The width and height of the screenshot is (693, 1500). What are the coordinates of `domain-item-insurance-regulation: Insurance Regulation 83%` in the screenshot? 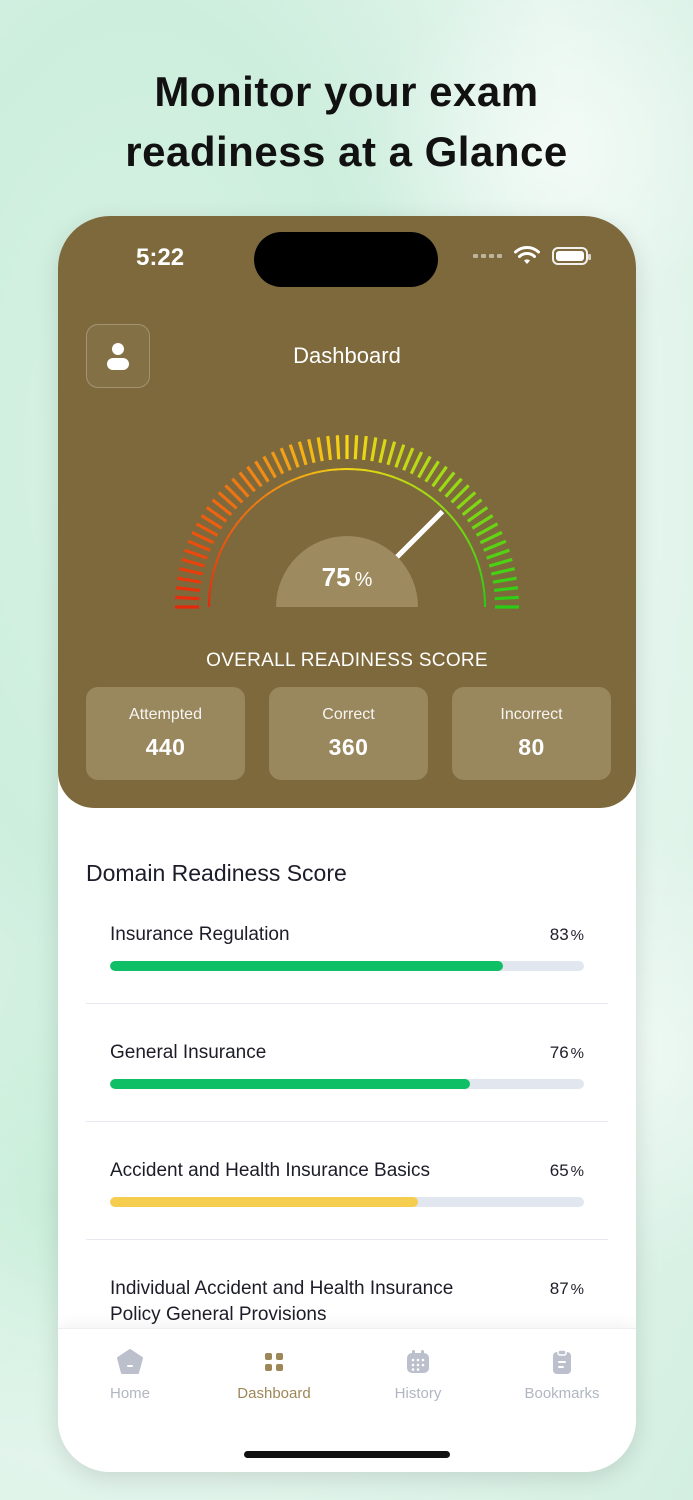 It's located at (347, 959).